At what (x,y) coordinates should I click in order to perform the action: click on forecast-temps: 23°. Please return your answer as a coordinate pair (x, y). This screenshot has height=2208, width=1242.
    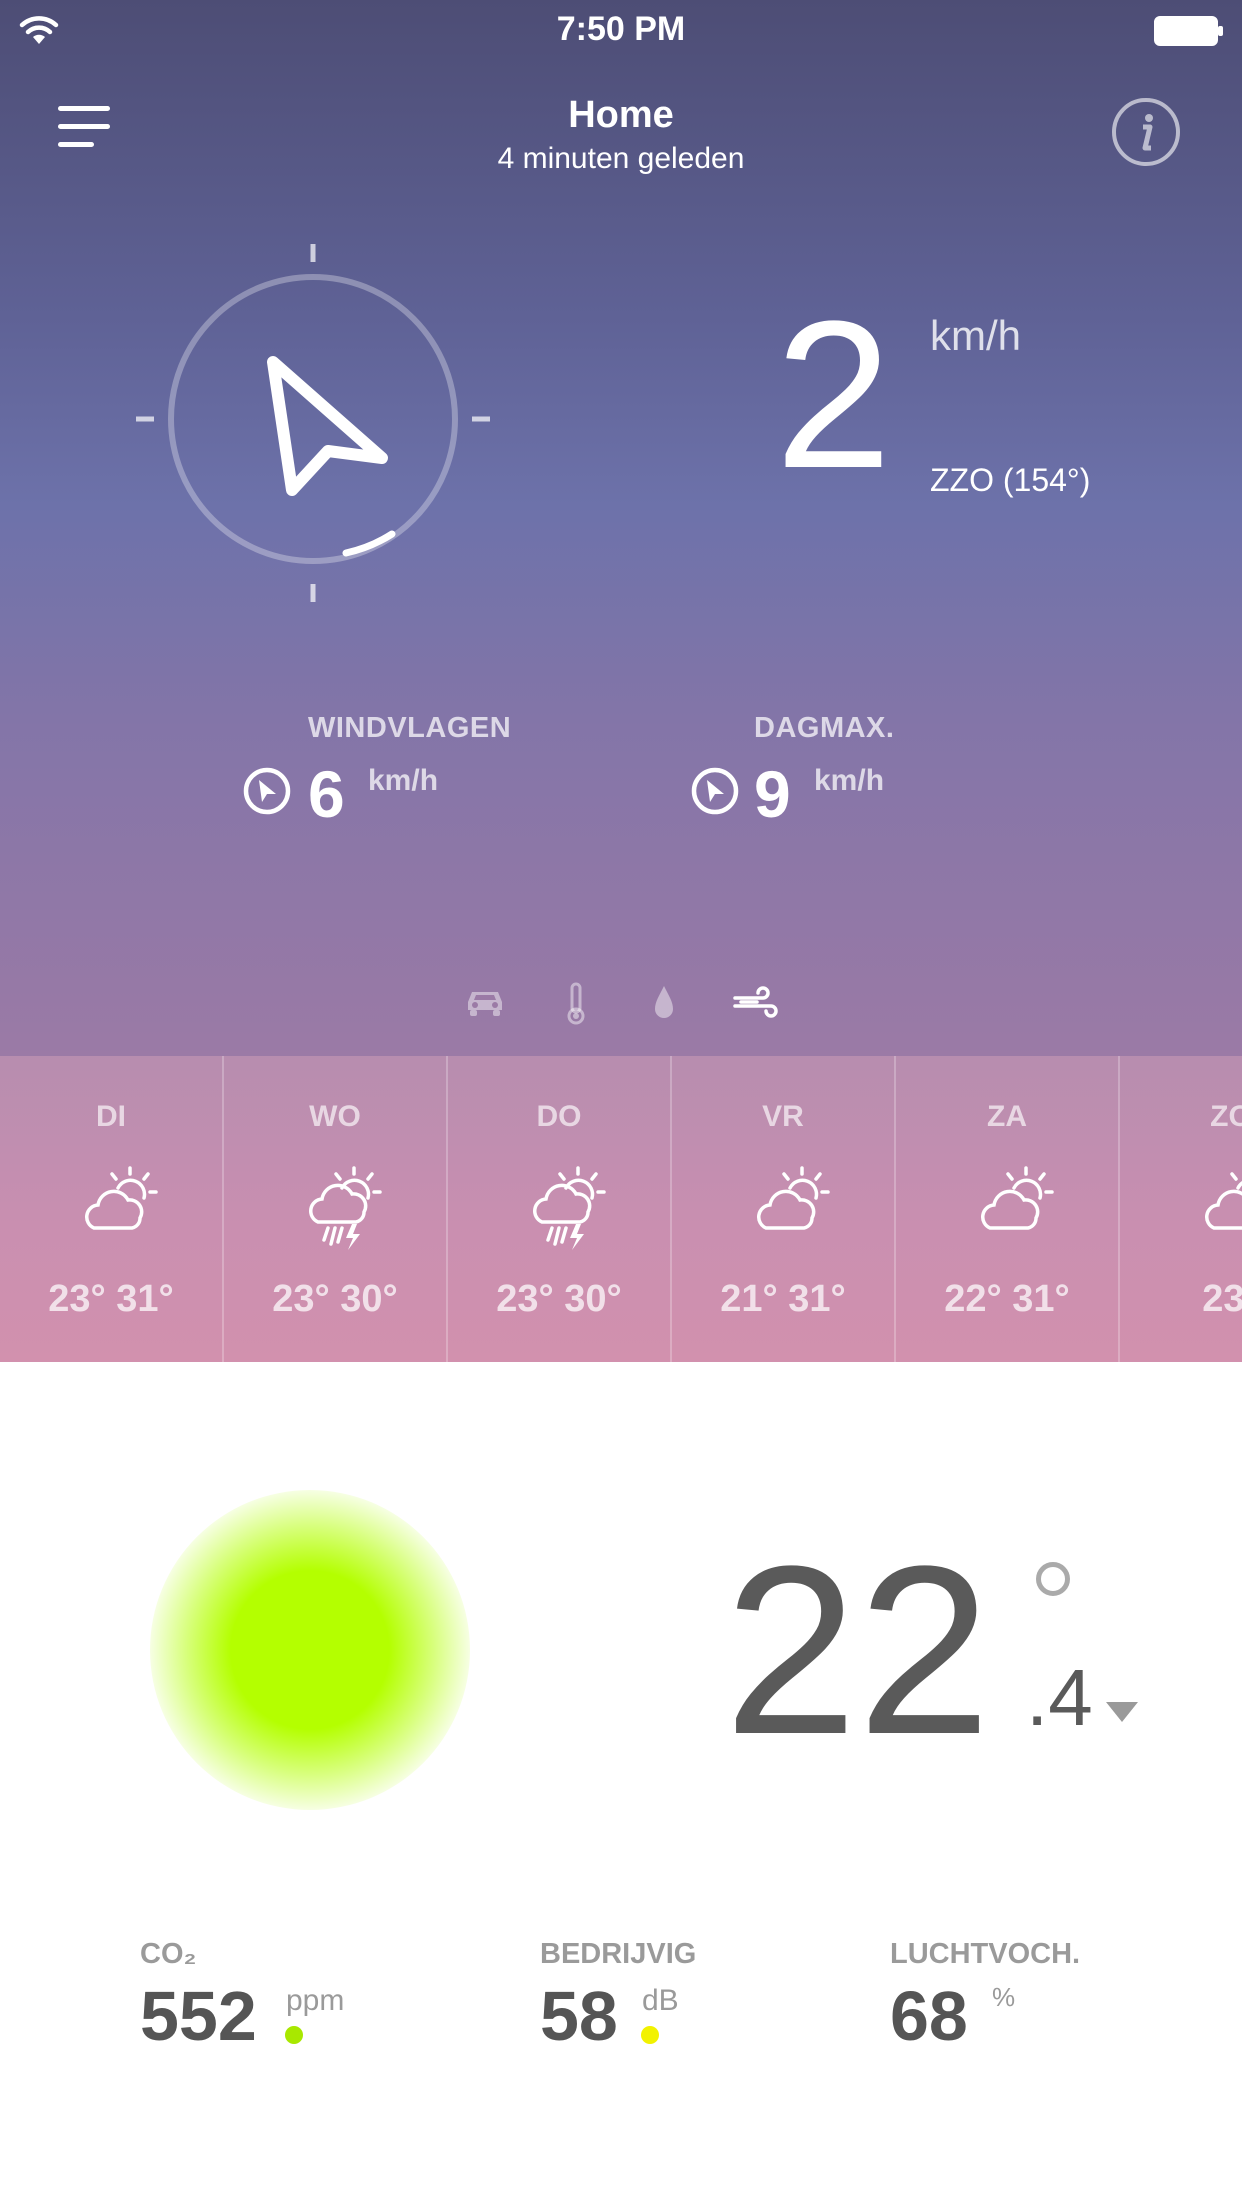
    Looking at the image, I should click on (1222, 1299).